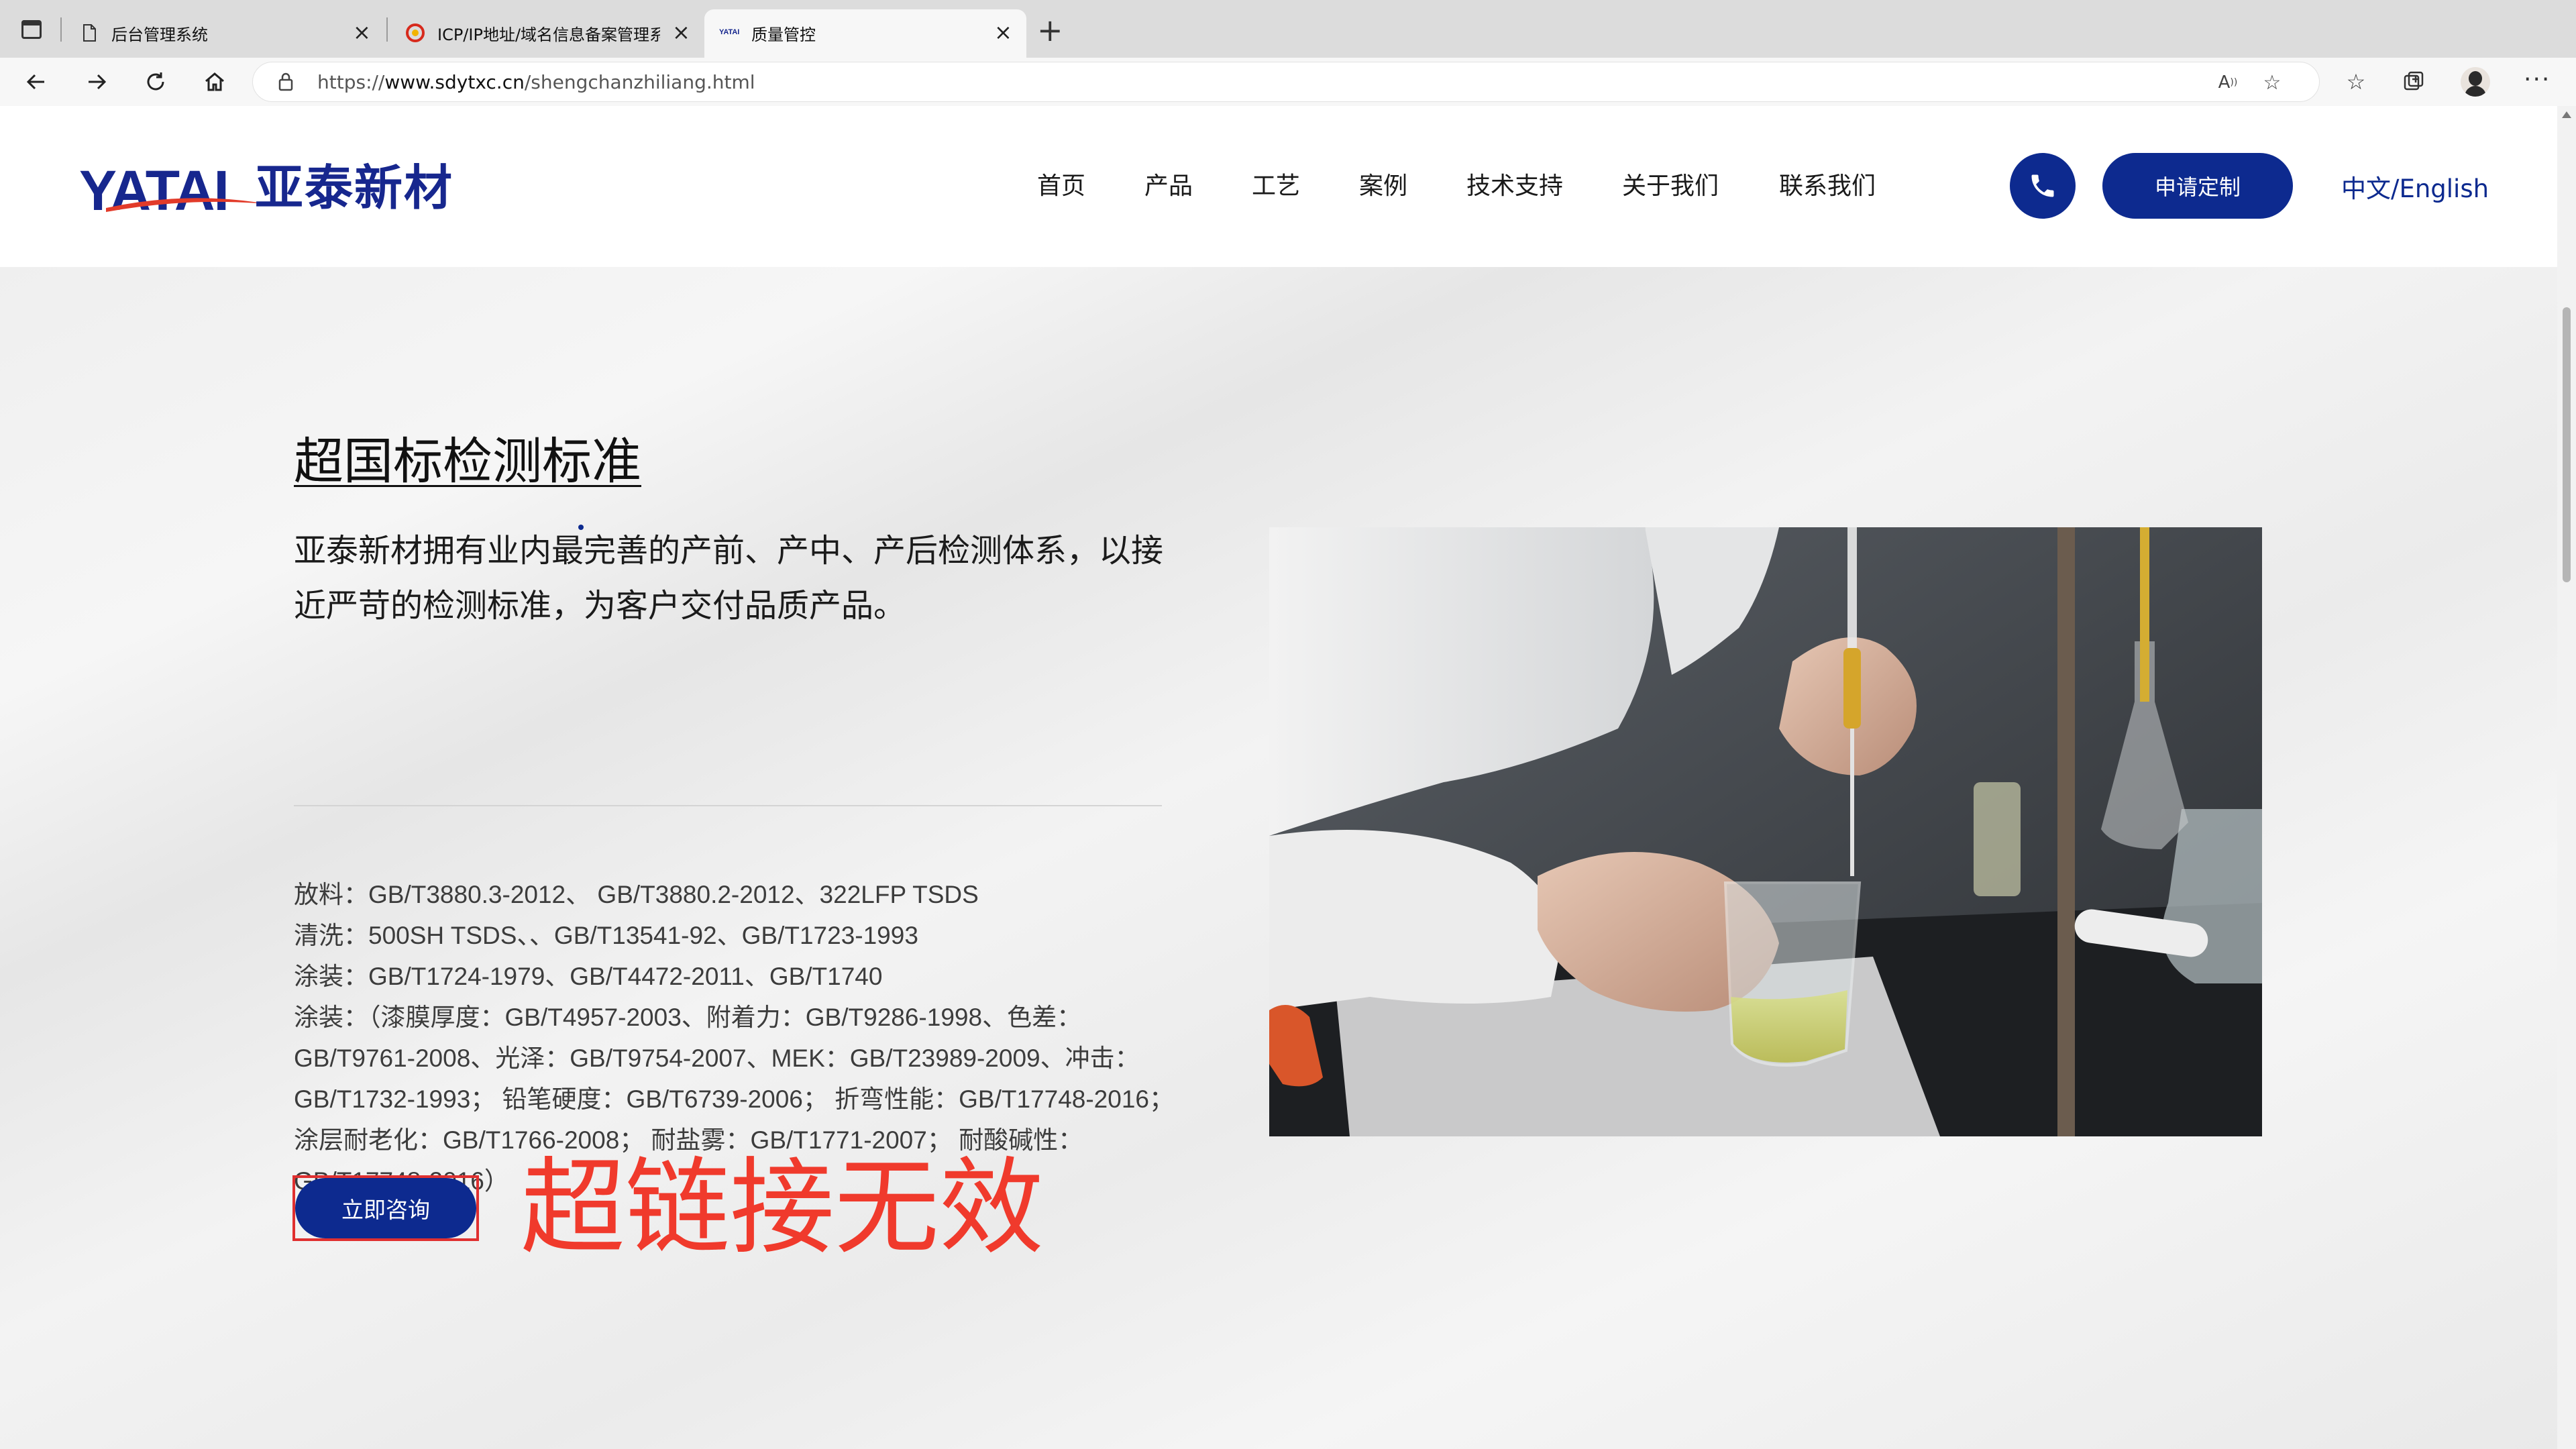 The height and width of the screenshot is (1449, 2576). I want to click on language-switch: 中文/English, so click(2415, 186).